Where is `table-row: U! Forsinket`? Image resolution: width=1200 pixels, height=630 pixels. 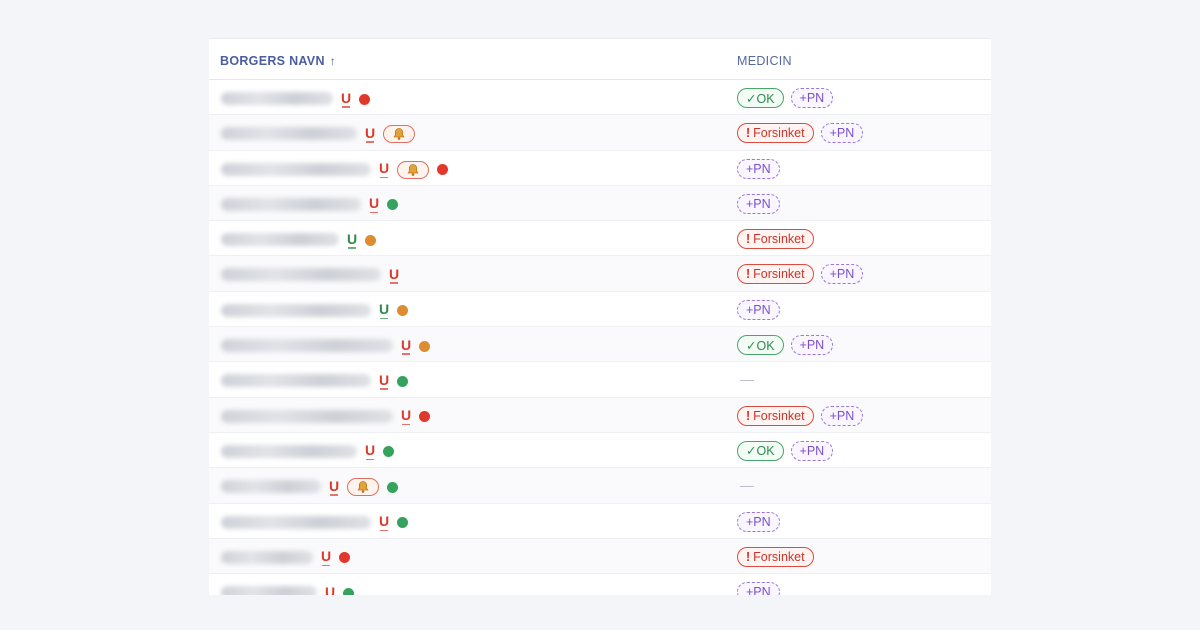
table-row: U! Forsinket is located at coordinates (600, 556).